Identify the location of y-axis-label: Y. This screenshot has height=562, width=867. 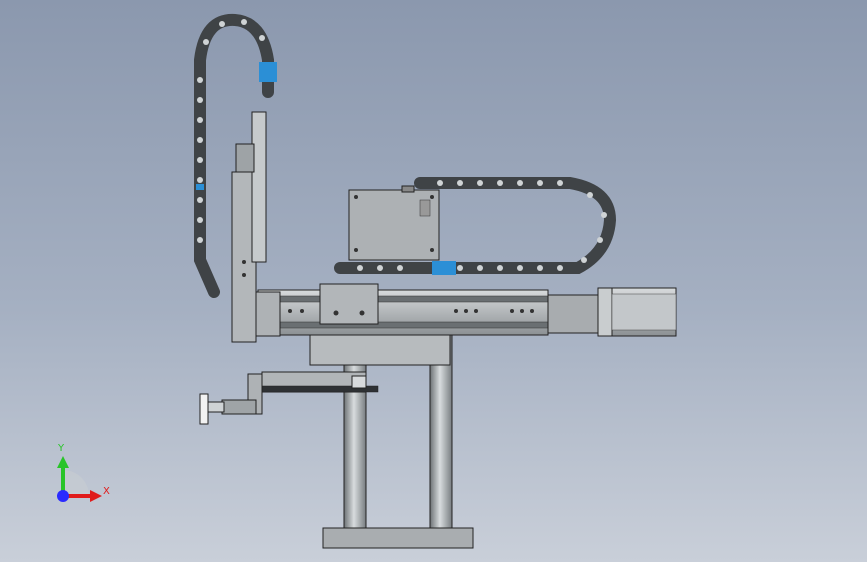
(61, 448).